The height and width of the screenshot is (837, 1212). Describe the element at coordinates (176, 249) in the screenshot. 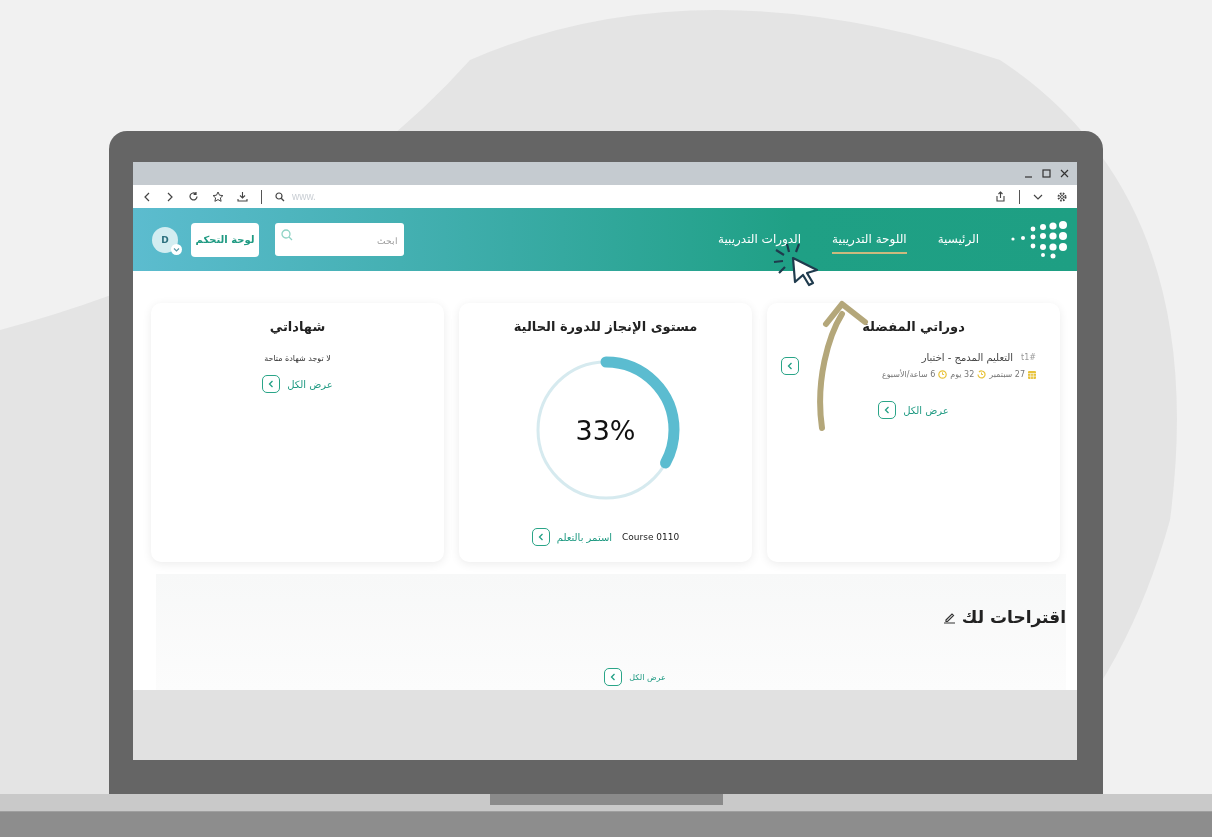

I see `chevron-down-icon` at that location.